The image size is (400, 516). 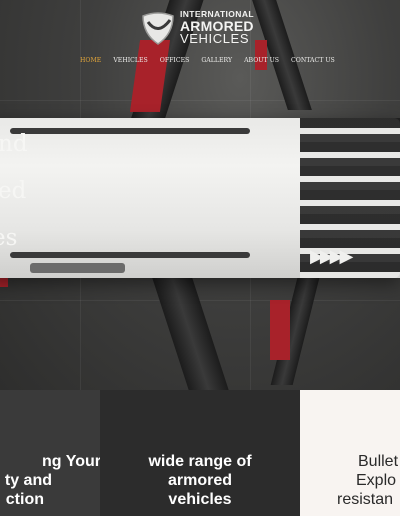 What do you see at coordinates (200, 461) in the screenshot?
I see `feature-card-line: wide range of` at bounding box center [200, 461].